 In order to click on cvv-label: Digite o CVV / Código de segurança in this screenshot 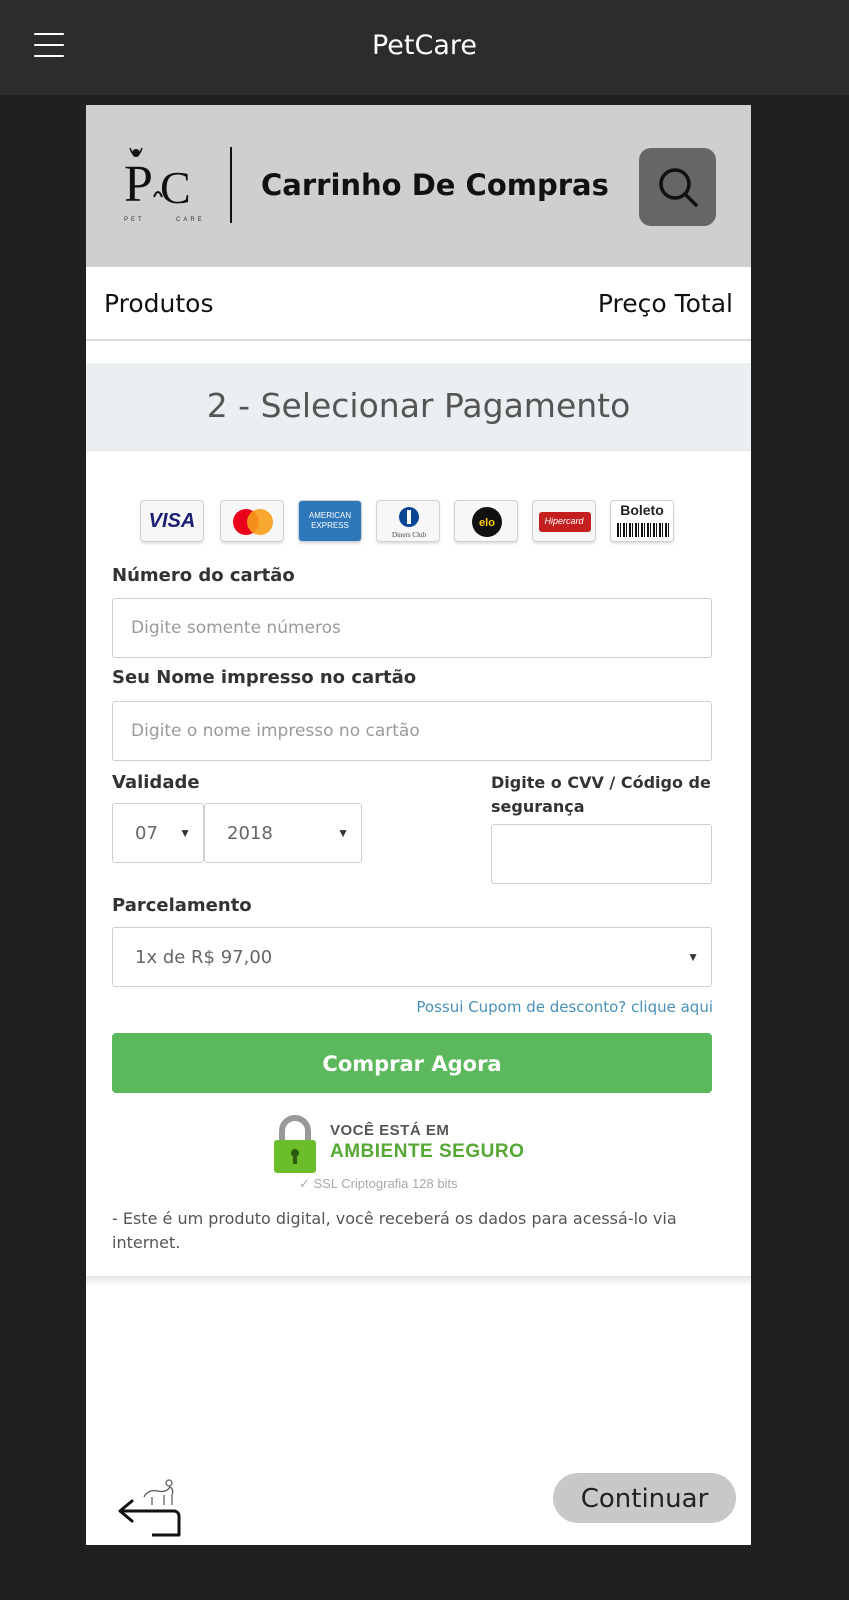, I will do `click(601, 794)`.